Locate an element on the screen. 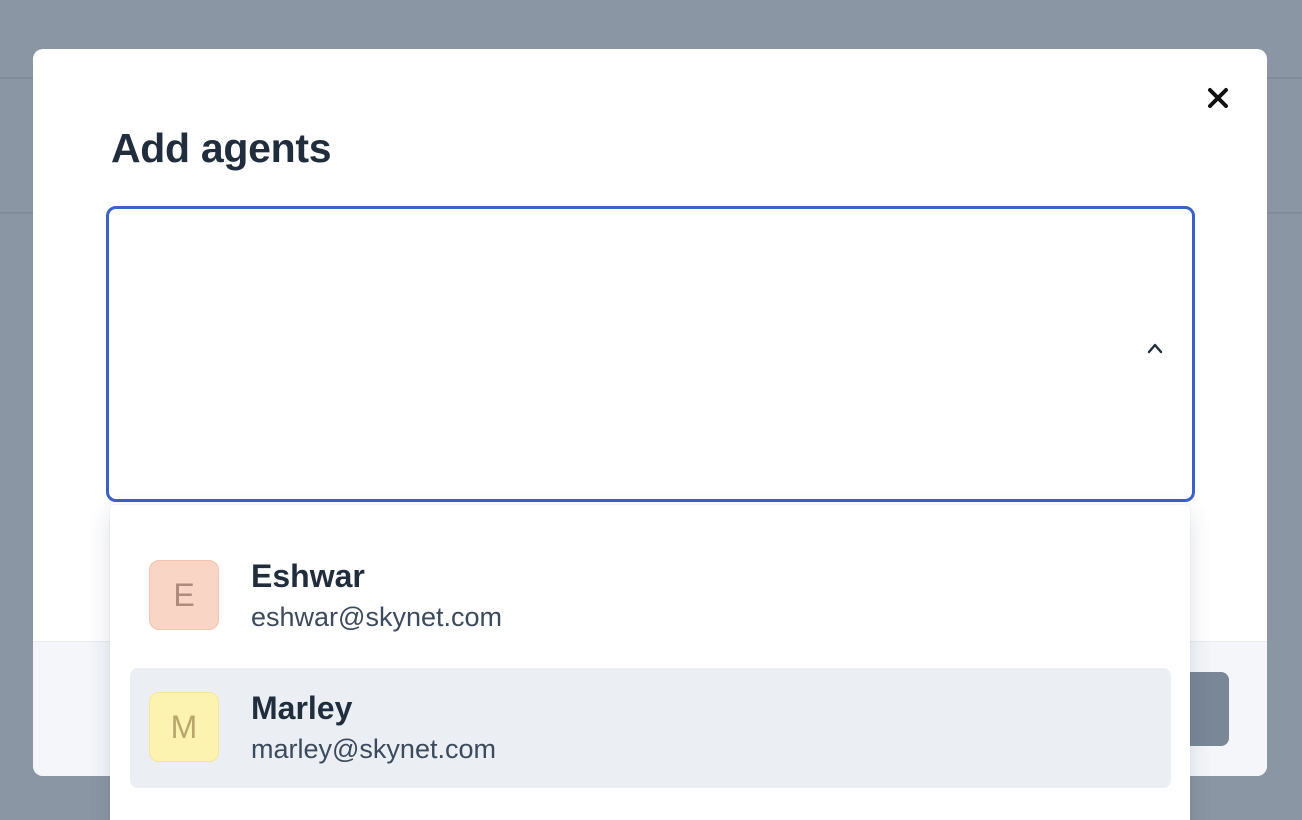  avatar: E is located at coordinates (184, 595).